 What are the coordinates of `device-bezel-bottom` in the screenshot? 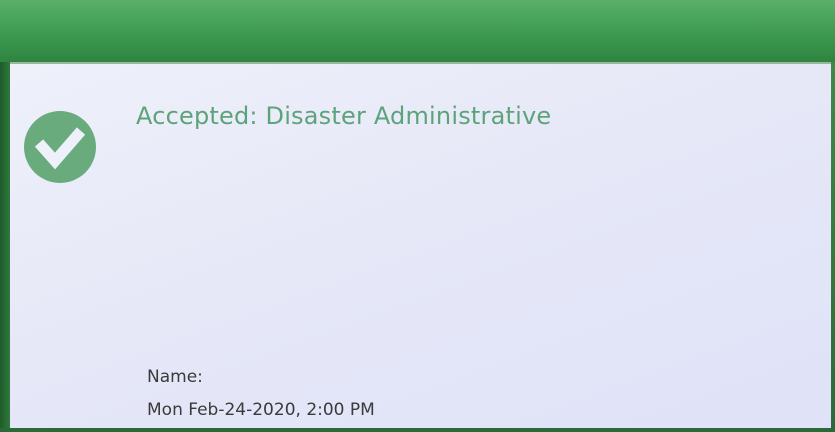 It's located at (417, 430).